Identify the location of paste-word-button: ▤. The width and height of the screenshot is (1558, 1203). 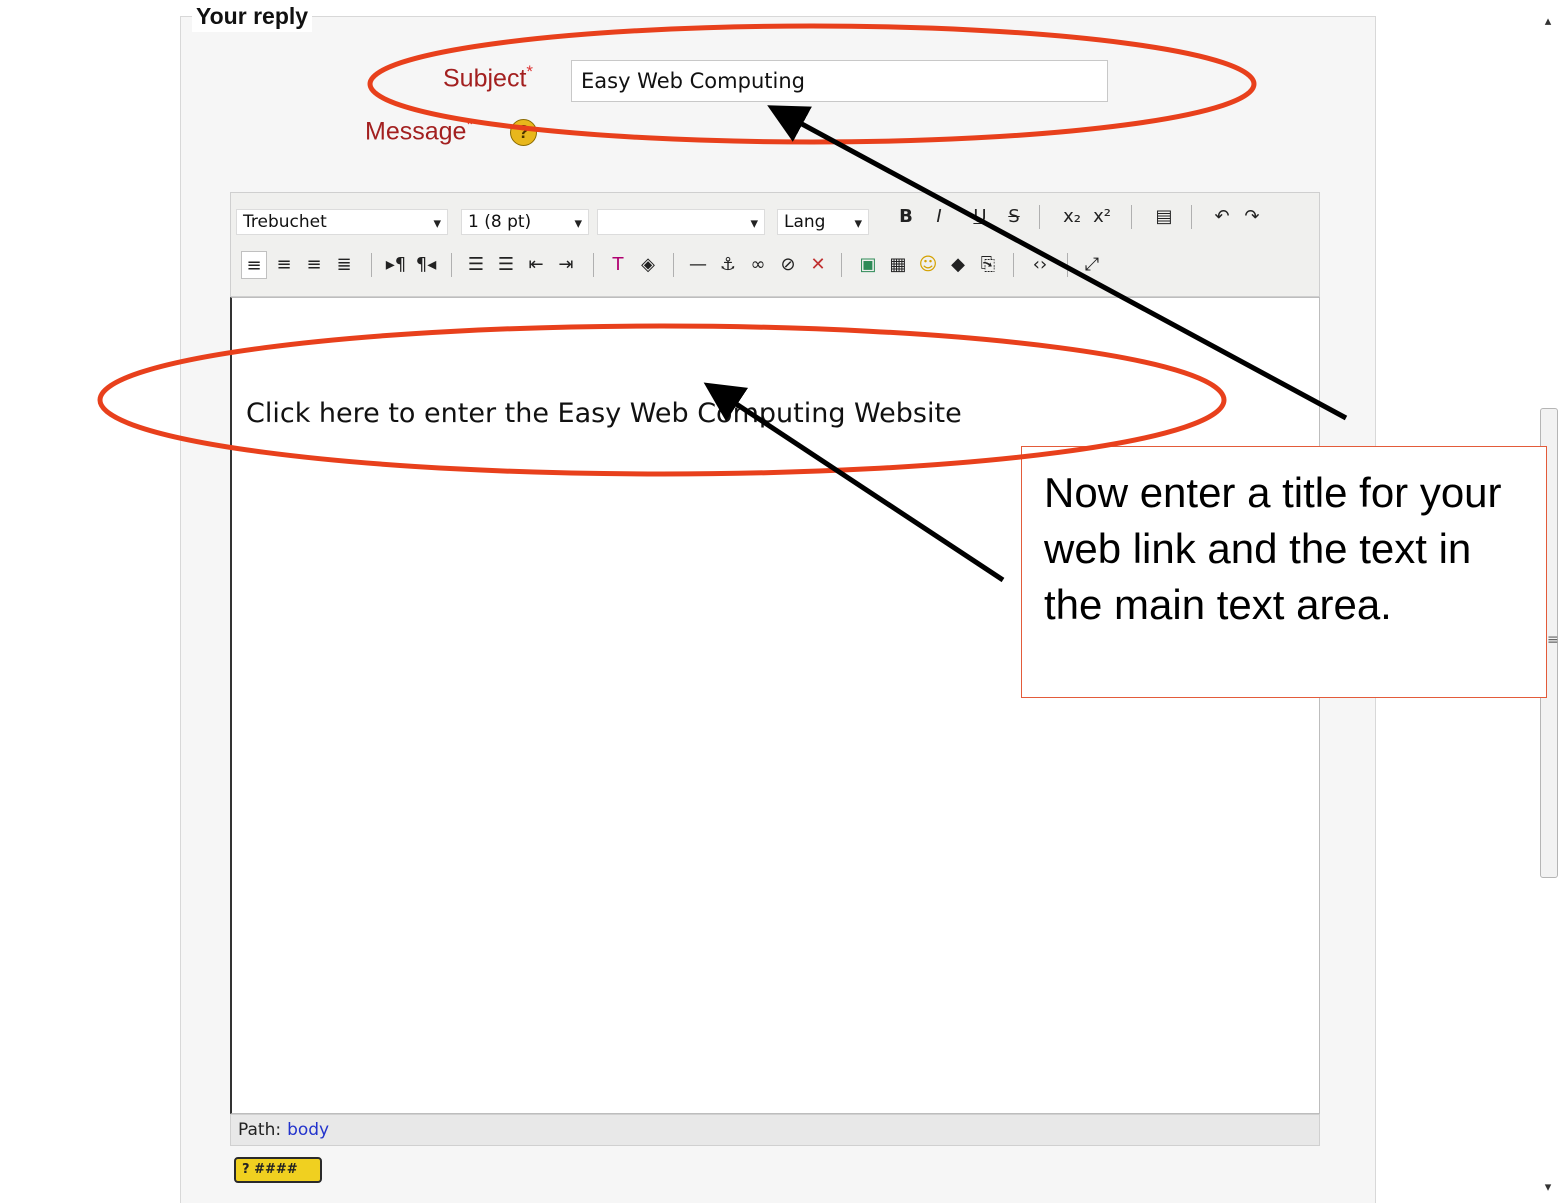
(1164, 217).